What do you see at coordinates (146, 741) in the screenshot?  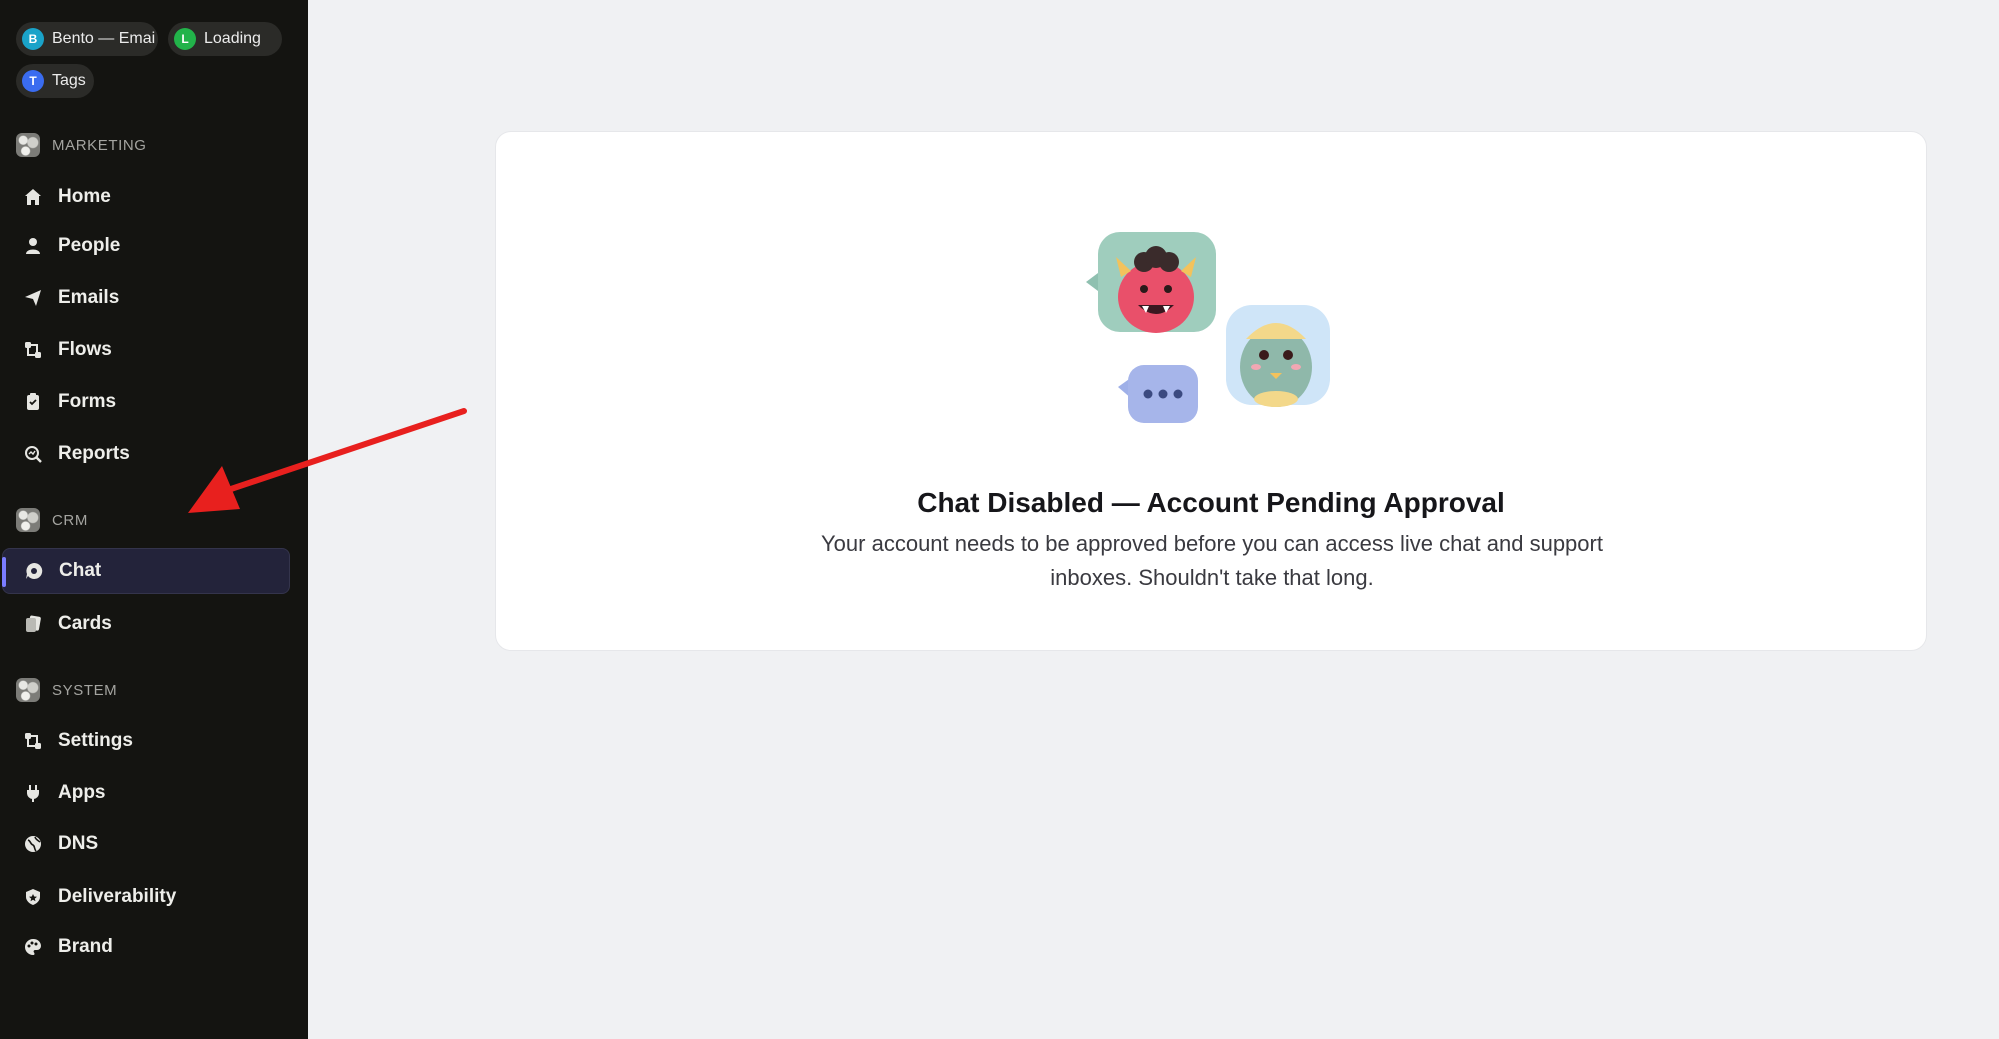 I see `sidebar-item-settings: Settings` at bounding box center [146, 741].